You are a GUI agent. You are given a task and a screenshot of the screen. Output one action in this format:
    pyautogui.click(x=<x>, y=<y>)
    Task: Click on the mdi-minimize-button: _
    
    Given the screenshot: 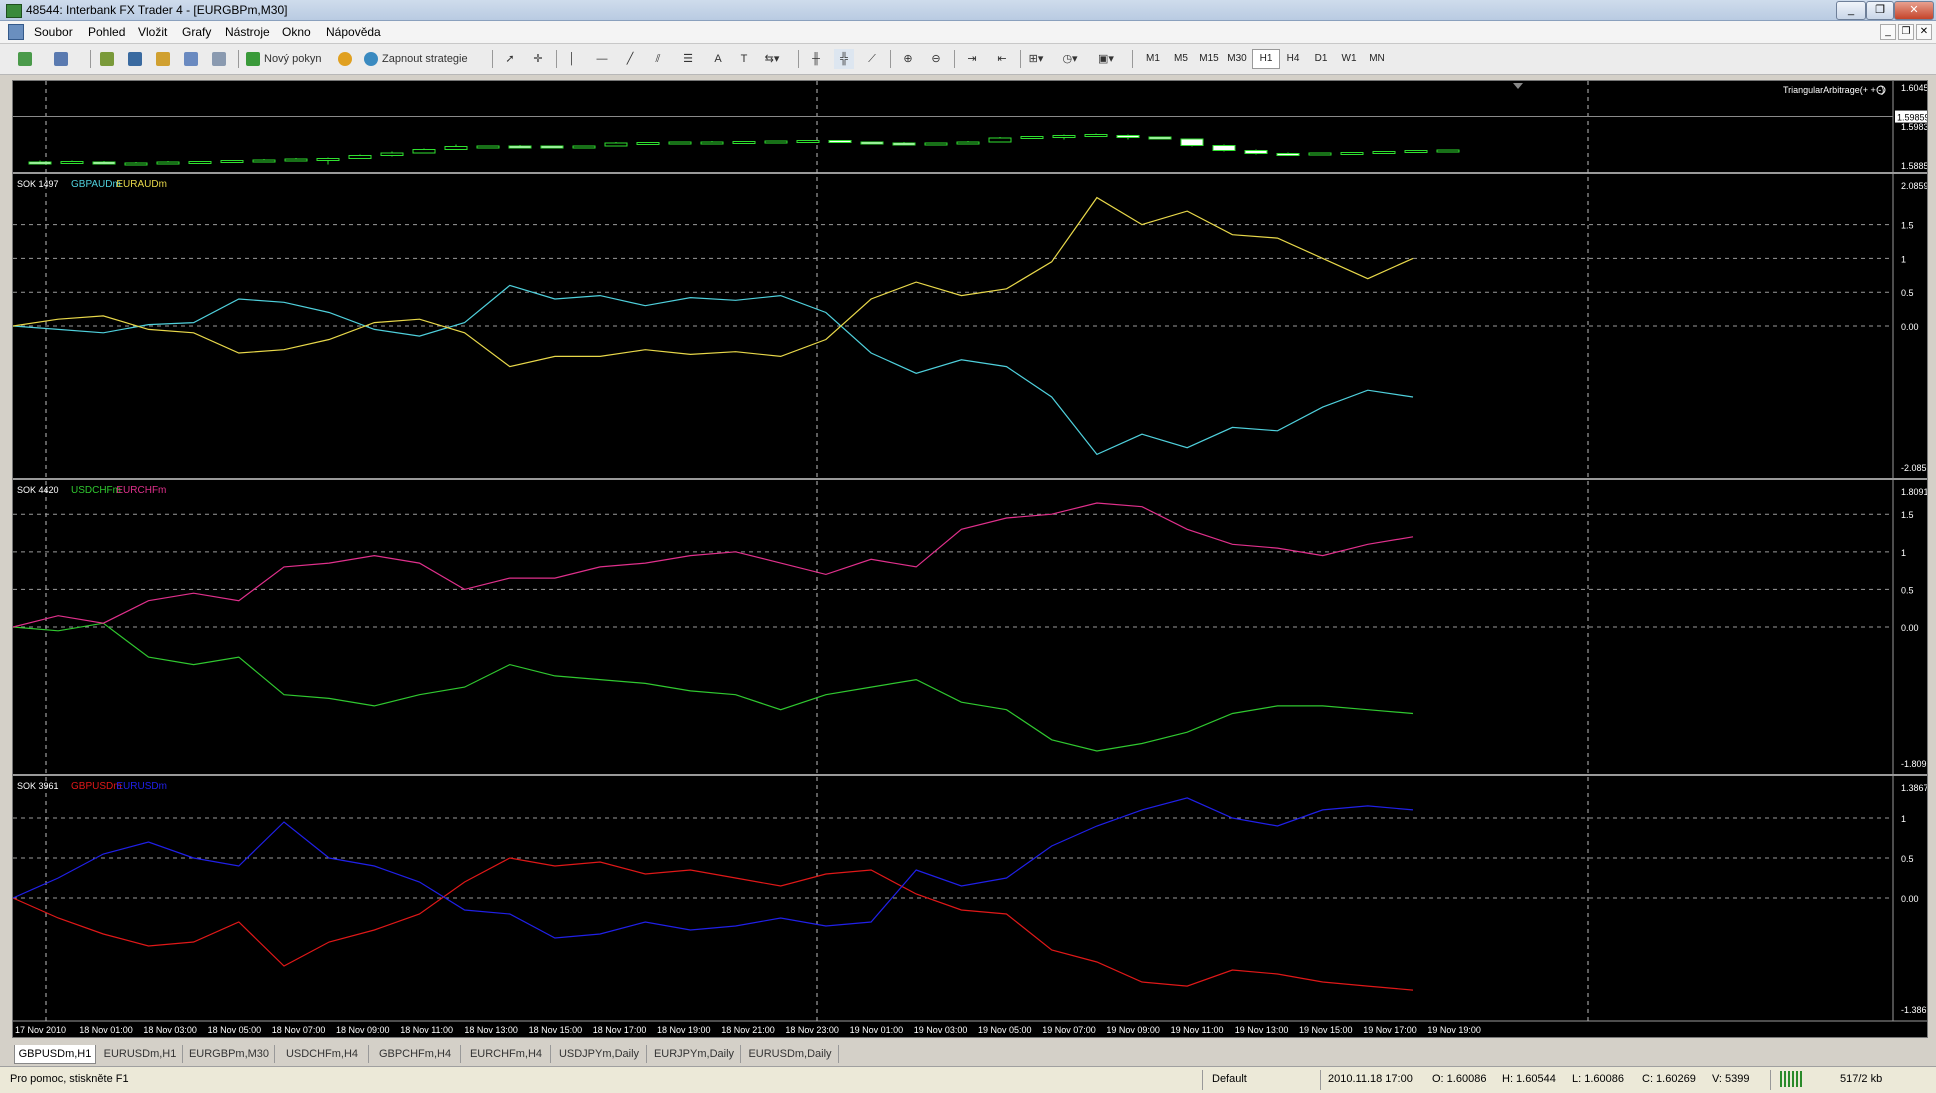 What is the action you would take?
    pyautogui.click(x=1888, y=32)
    